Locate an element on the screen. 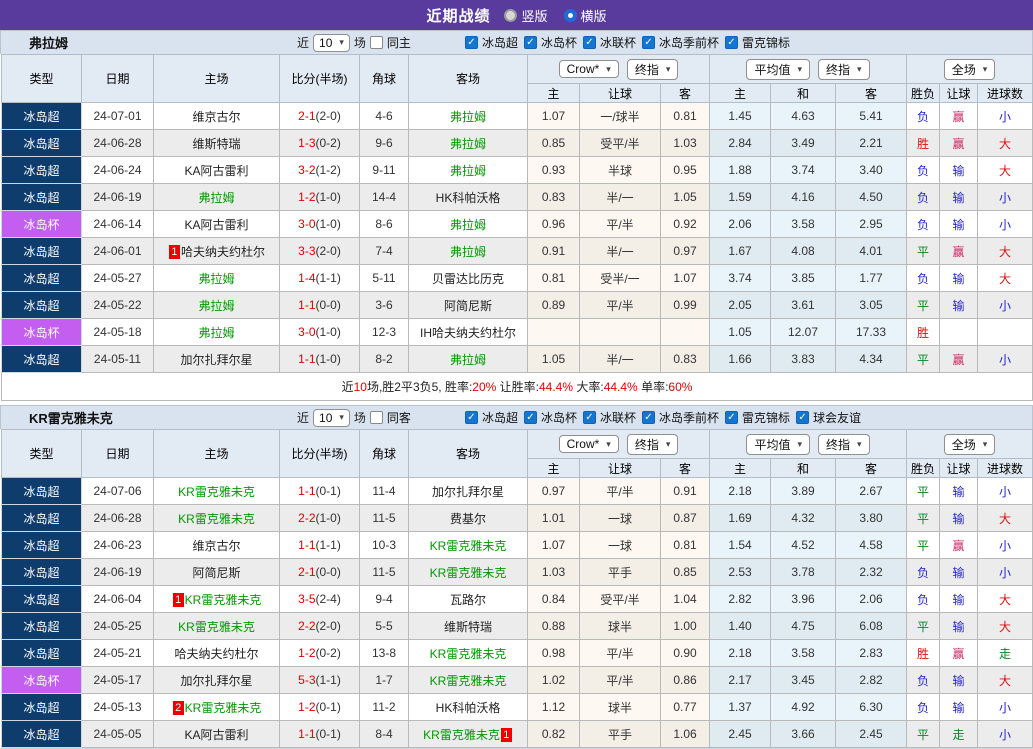 The height and width of the screenshot is (749, 1033). home-team-cell: 加尔扎拜尔星 is located at coordinates (217, 680).